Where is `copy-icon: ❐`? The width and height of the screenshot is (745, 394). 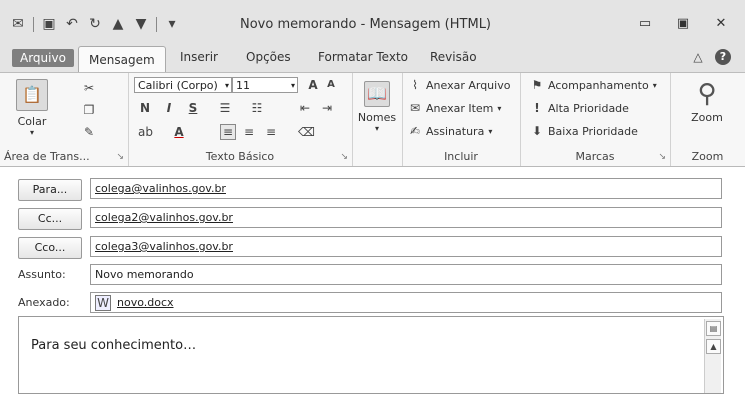 copy-icon: ❐ is located at coordinates (89, 110).